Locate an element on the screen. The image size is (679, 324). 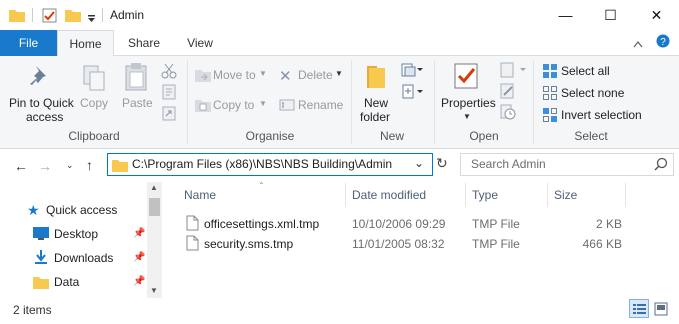
nav-item-label: Desktop is located at coordinates (76, 234).